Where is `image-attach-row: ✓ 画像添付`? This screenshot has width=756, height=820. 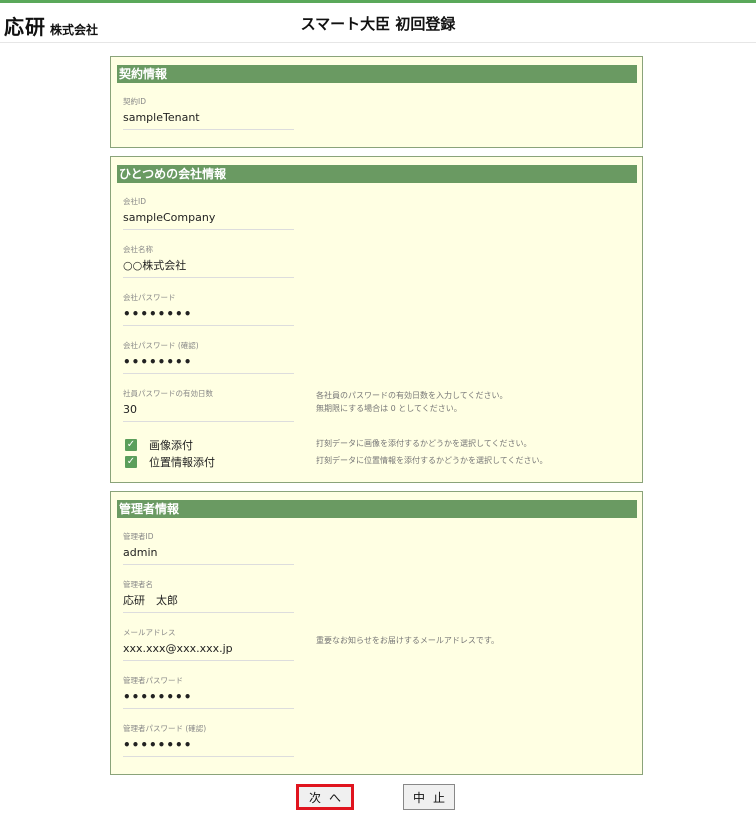
image-attach-row: ✓ 画像添付 is located at coordinates (159, 445).